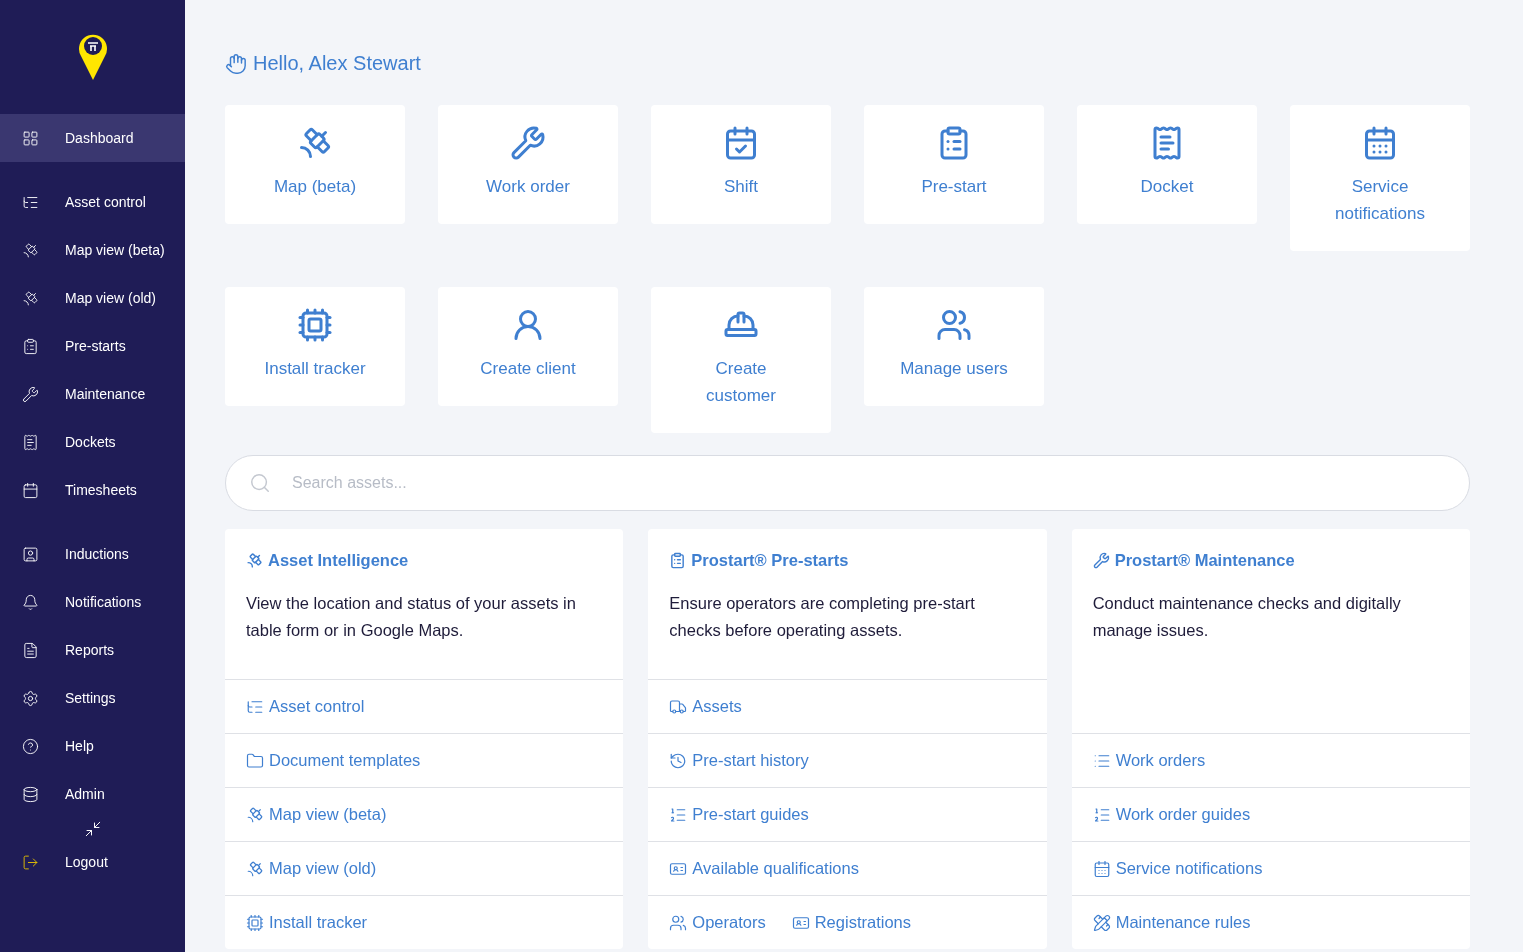 The height and width of the screenshot is (952, 1523). Describe the element at coordinates (92, 57) in the screenshot. I see `logo-pin-icon` at that location.